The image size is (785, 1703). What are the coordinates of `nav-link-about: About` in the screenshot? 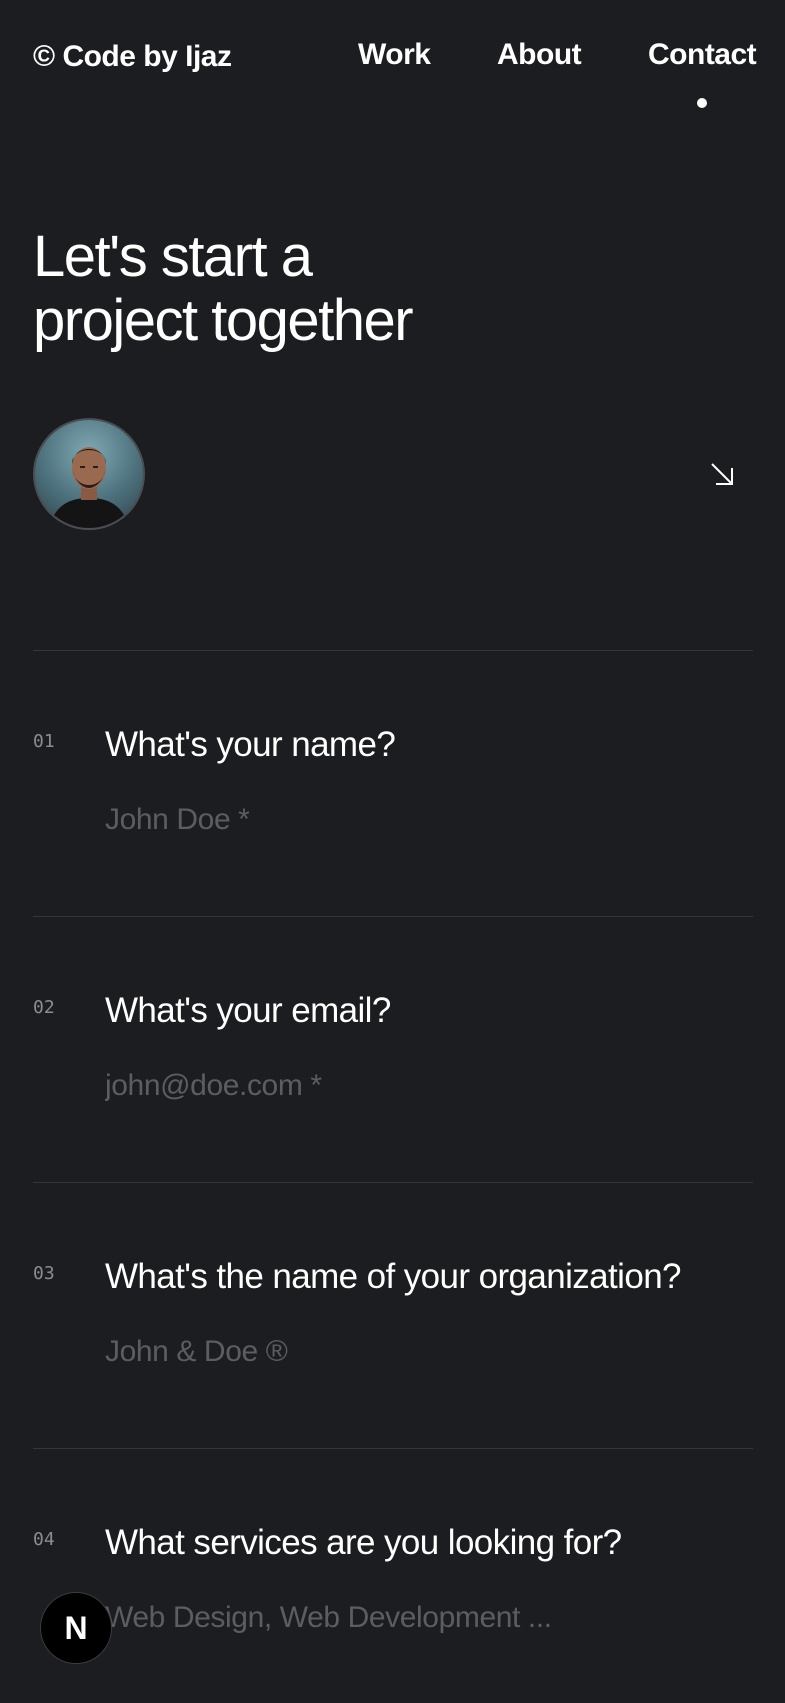 It's located at (539, 55).